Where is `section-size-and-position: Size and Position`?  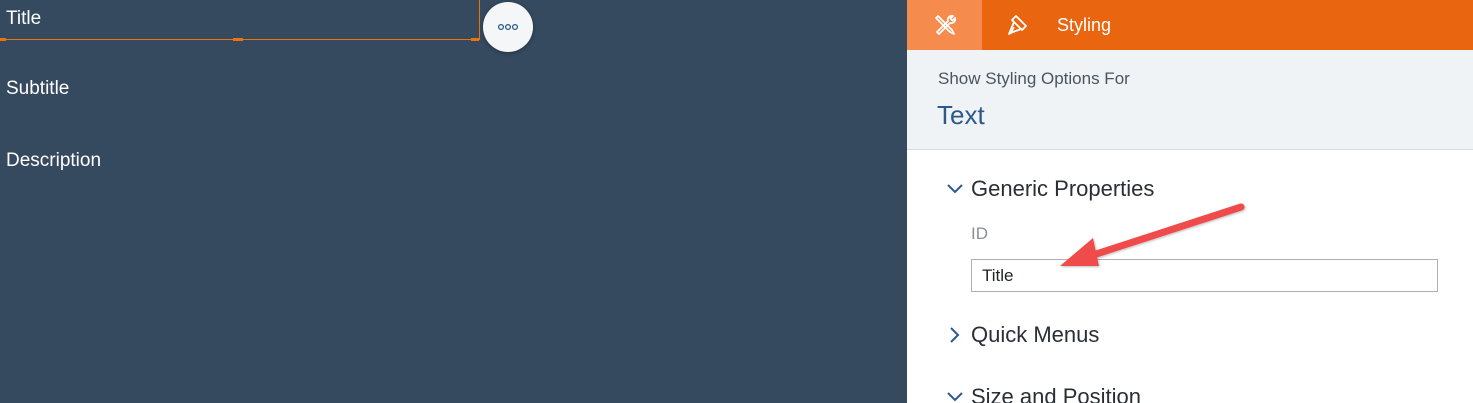
section-size-and-position: Size and Position is located at coordinates (1043, 393).